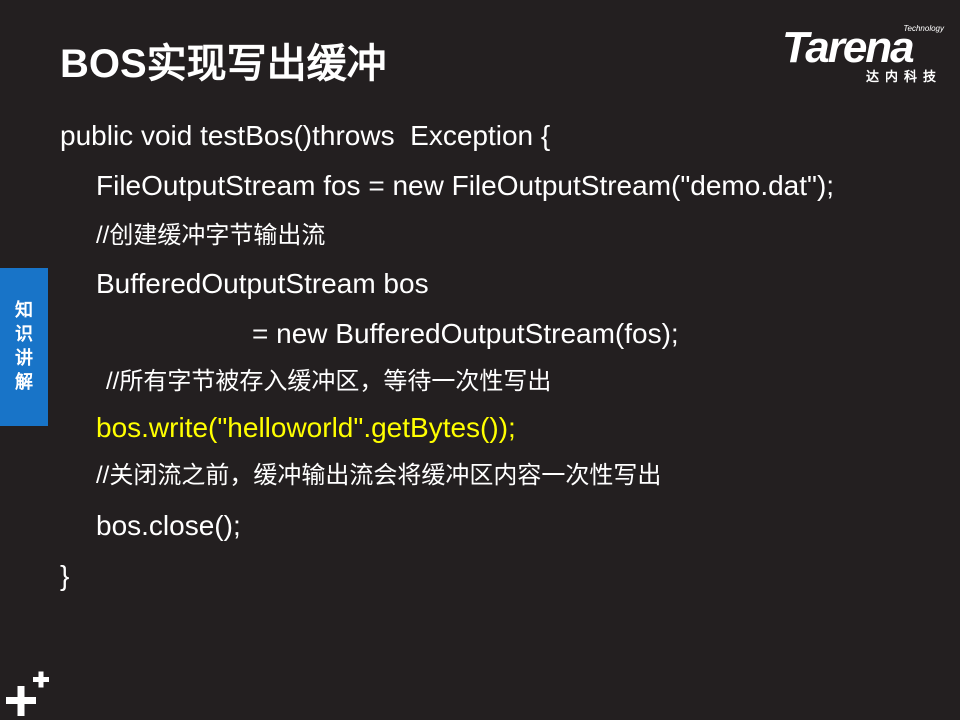 The height and width of the screenshot is (720, 960). Describe the element at coordinates (848, 47) in the screenshot. I see `logo-wordmark: Tarena` at that location.